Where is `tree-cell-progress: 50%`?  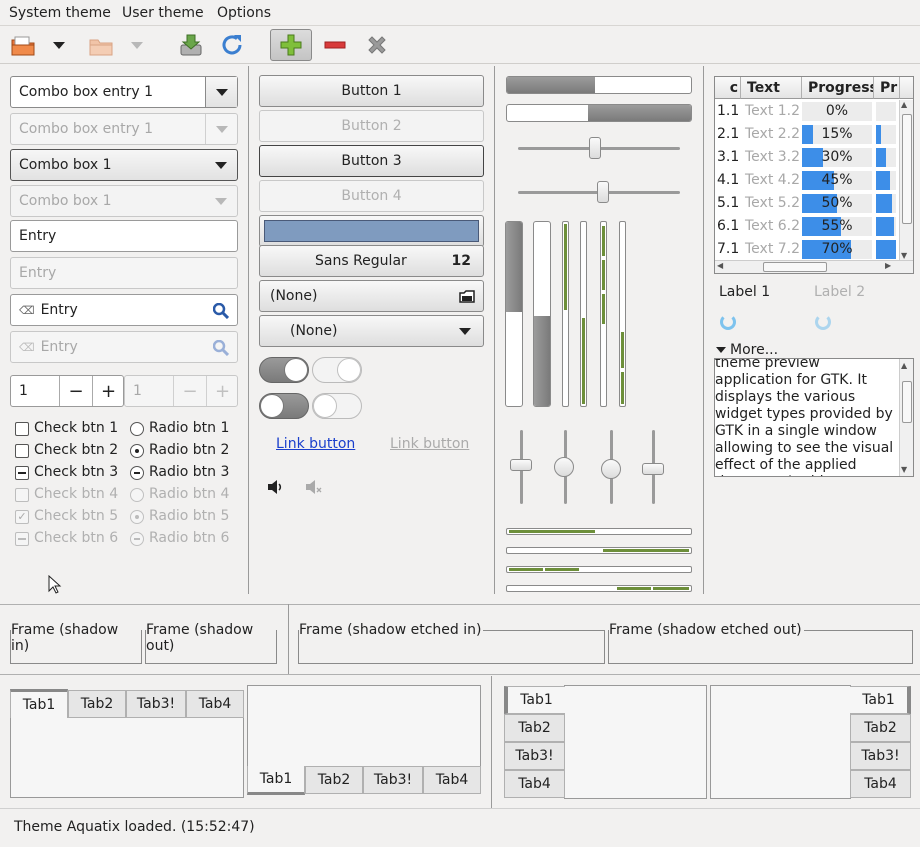 tree-cell-progress: 50% is located at coordinates (837, 203).